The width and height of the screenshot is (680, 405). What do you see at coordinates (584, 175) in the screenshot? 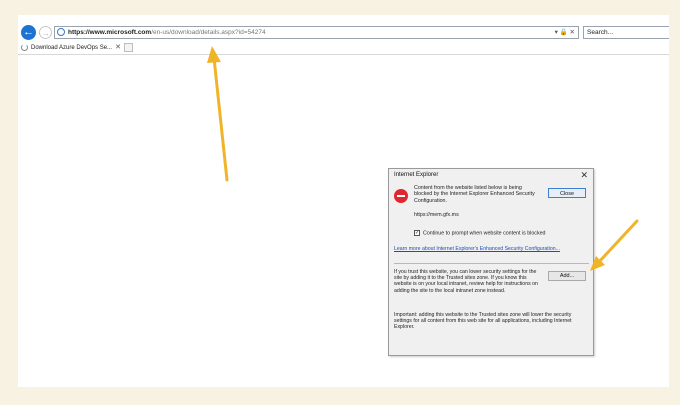
I see `dialog-close-icon: ✕` at bounding box center [584, 175].